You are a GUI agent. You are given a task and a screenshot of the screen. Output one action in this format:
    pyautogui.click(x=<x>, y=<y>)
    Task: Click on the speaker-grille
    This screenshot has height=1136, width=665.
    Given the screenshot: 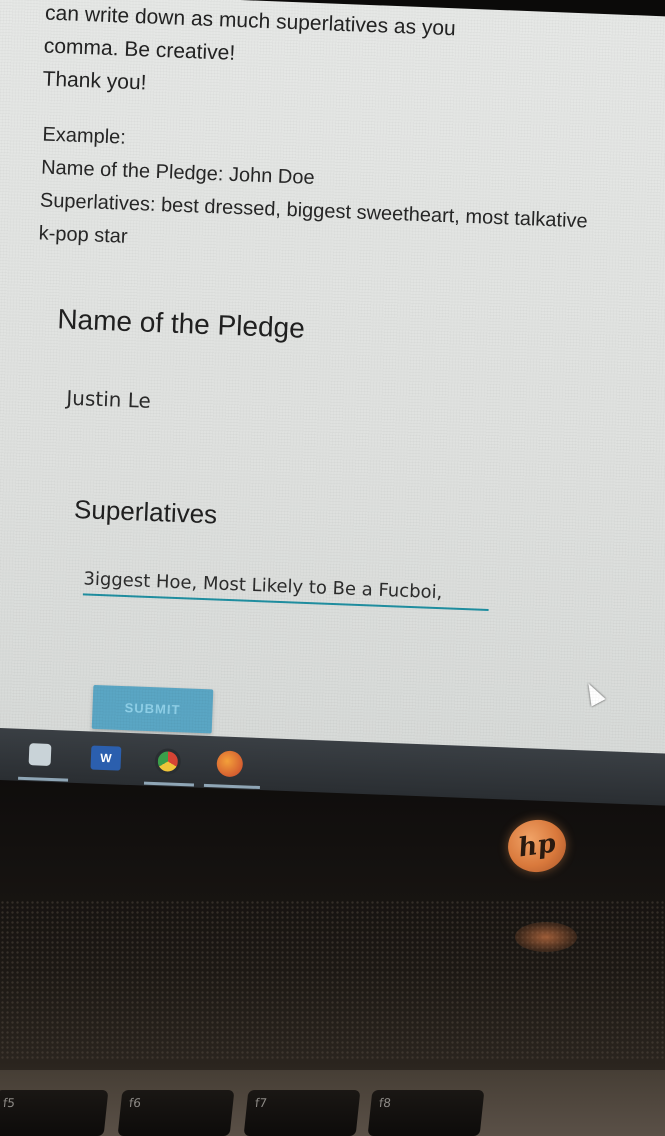 What is the action you would take?
    pyautogui.click(x=332, y=980)
    